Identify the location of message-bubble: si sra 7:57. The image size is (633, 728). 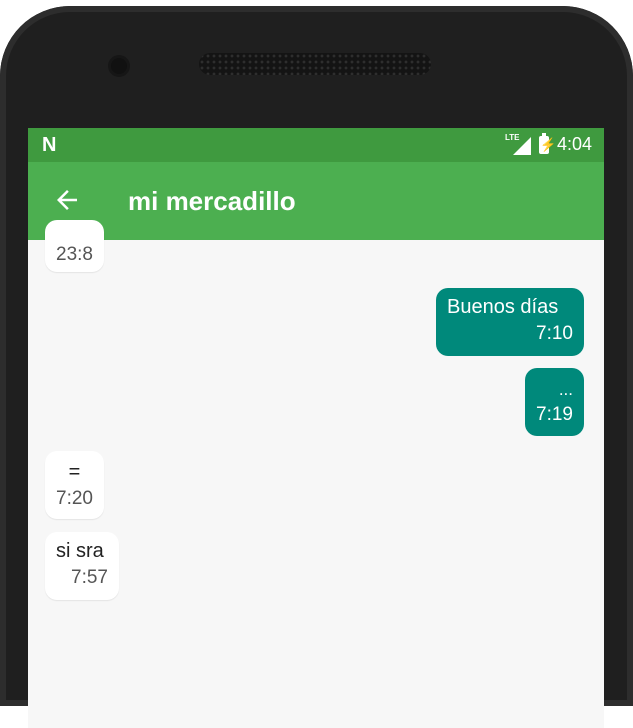
(82, 566).